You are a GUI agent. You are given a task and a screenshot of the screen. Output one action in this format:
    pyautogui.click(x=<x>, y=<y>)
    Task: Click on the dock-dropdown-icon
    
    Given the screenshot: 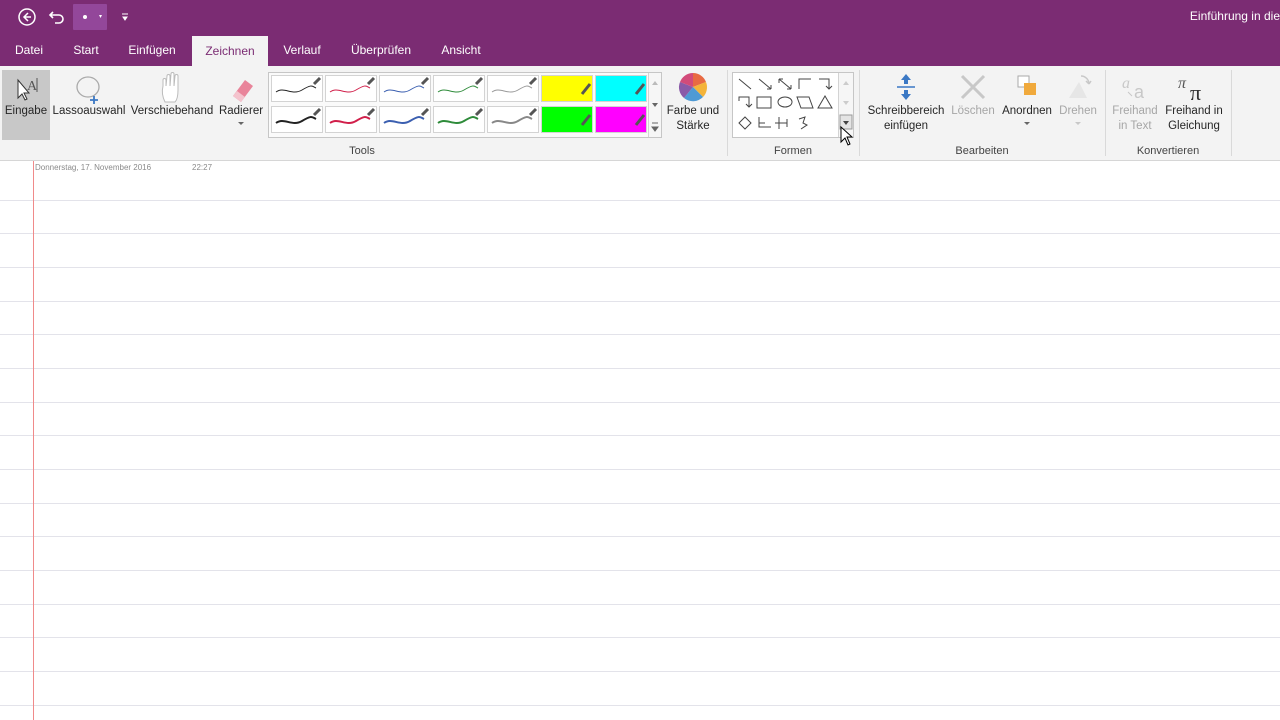 What is the action you would take?
    pyautogui.click(x=92, y=17)
    